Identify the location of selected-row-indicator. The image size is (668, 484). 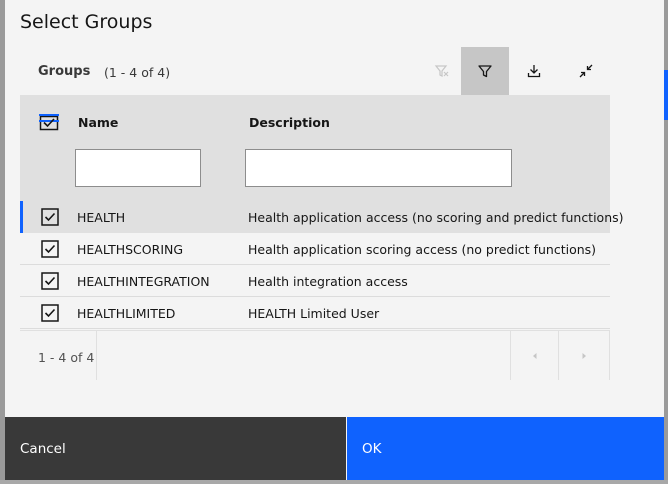
(21, 217).